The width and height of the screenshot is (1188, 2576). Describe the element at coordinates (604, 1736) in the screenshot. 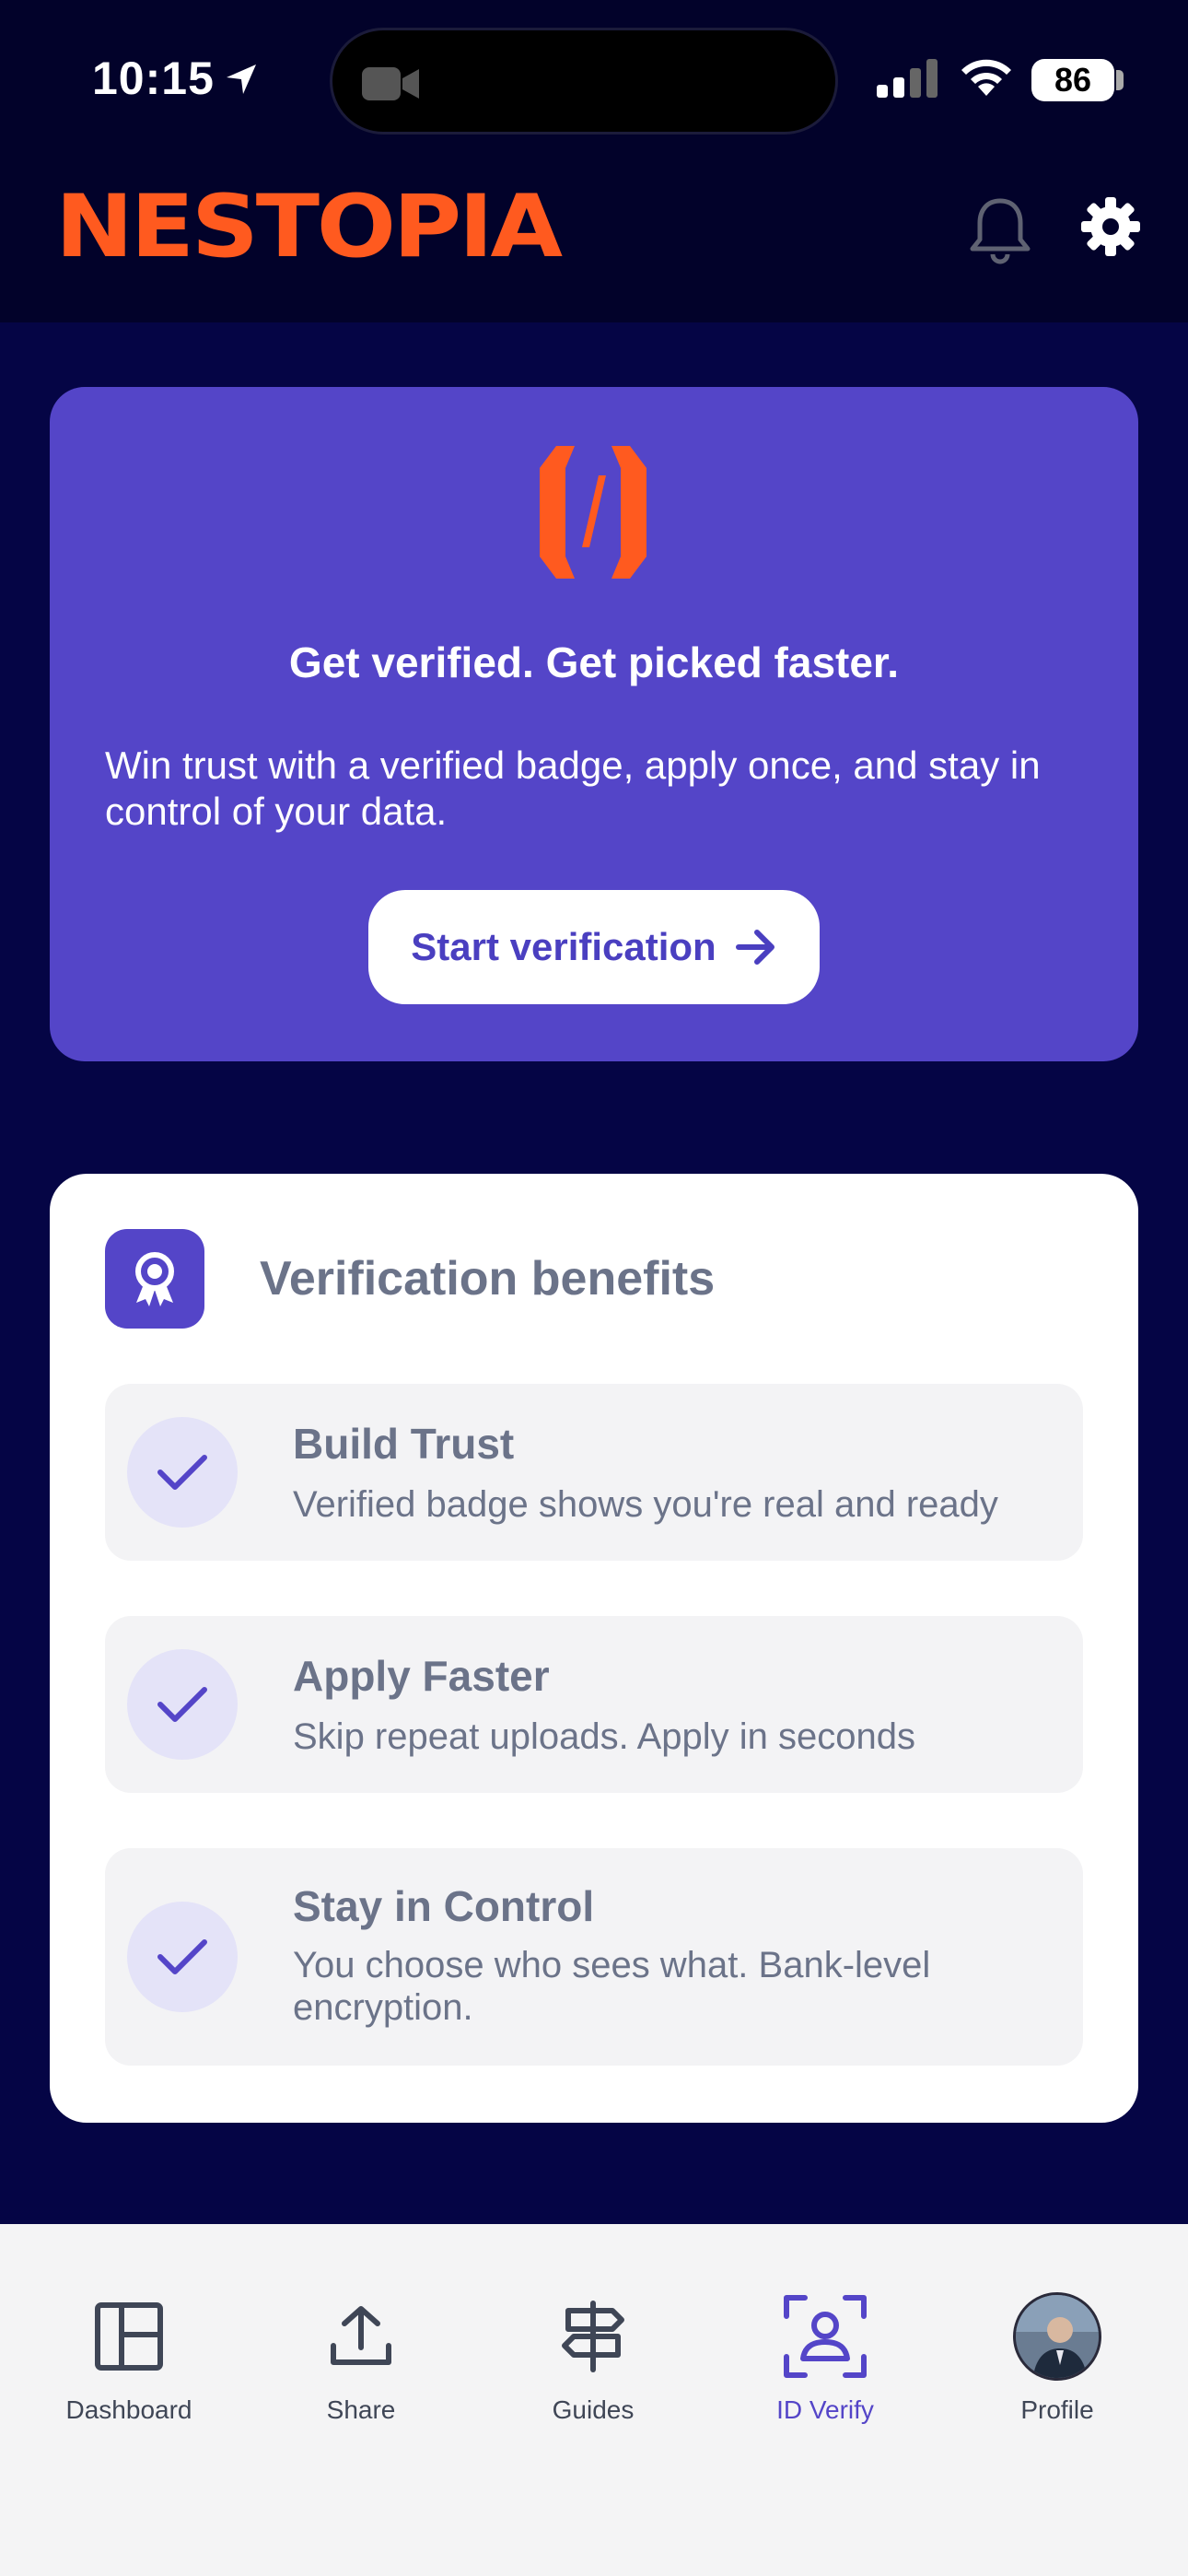

I see `benefit-text: Skip repeat uploads. Apply in seconds` at that location.